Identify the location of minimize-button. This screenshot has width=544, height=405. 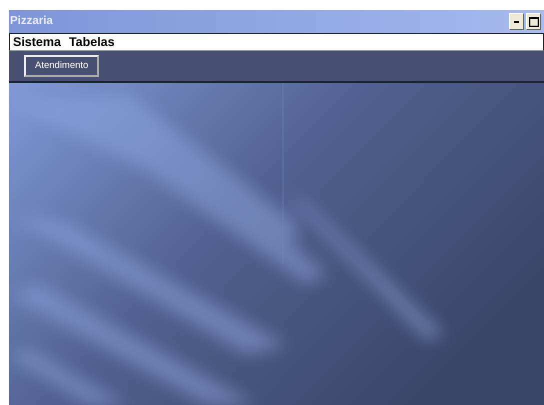
(516, 21).